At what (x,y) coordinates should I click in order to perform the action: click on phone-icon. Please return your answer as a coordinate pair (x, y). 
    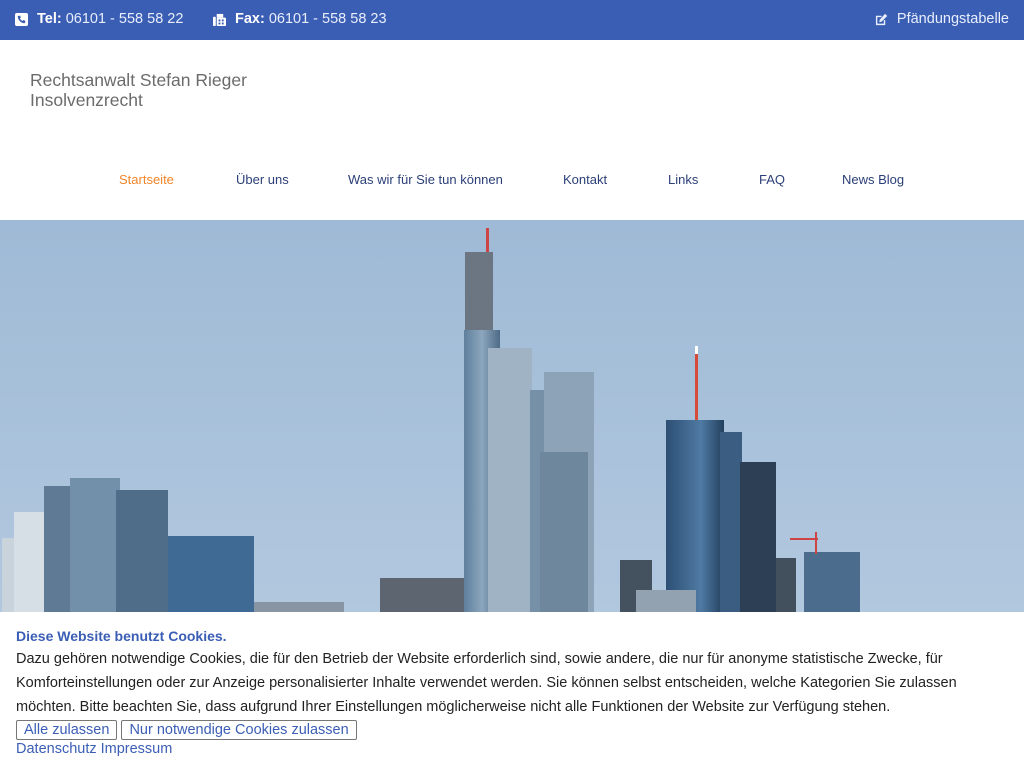
    Looking at the image, I should click on (21, 19).